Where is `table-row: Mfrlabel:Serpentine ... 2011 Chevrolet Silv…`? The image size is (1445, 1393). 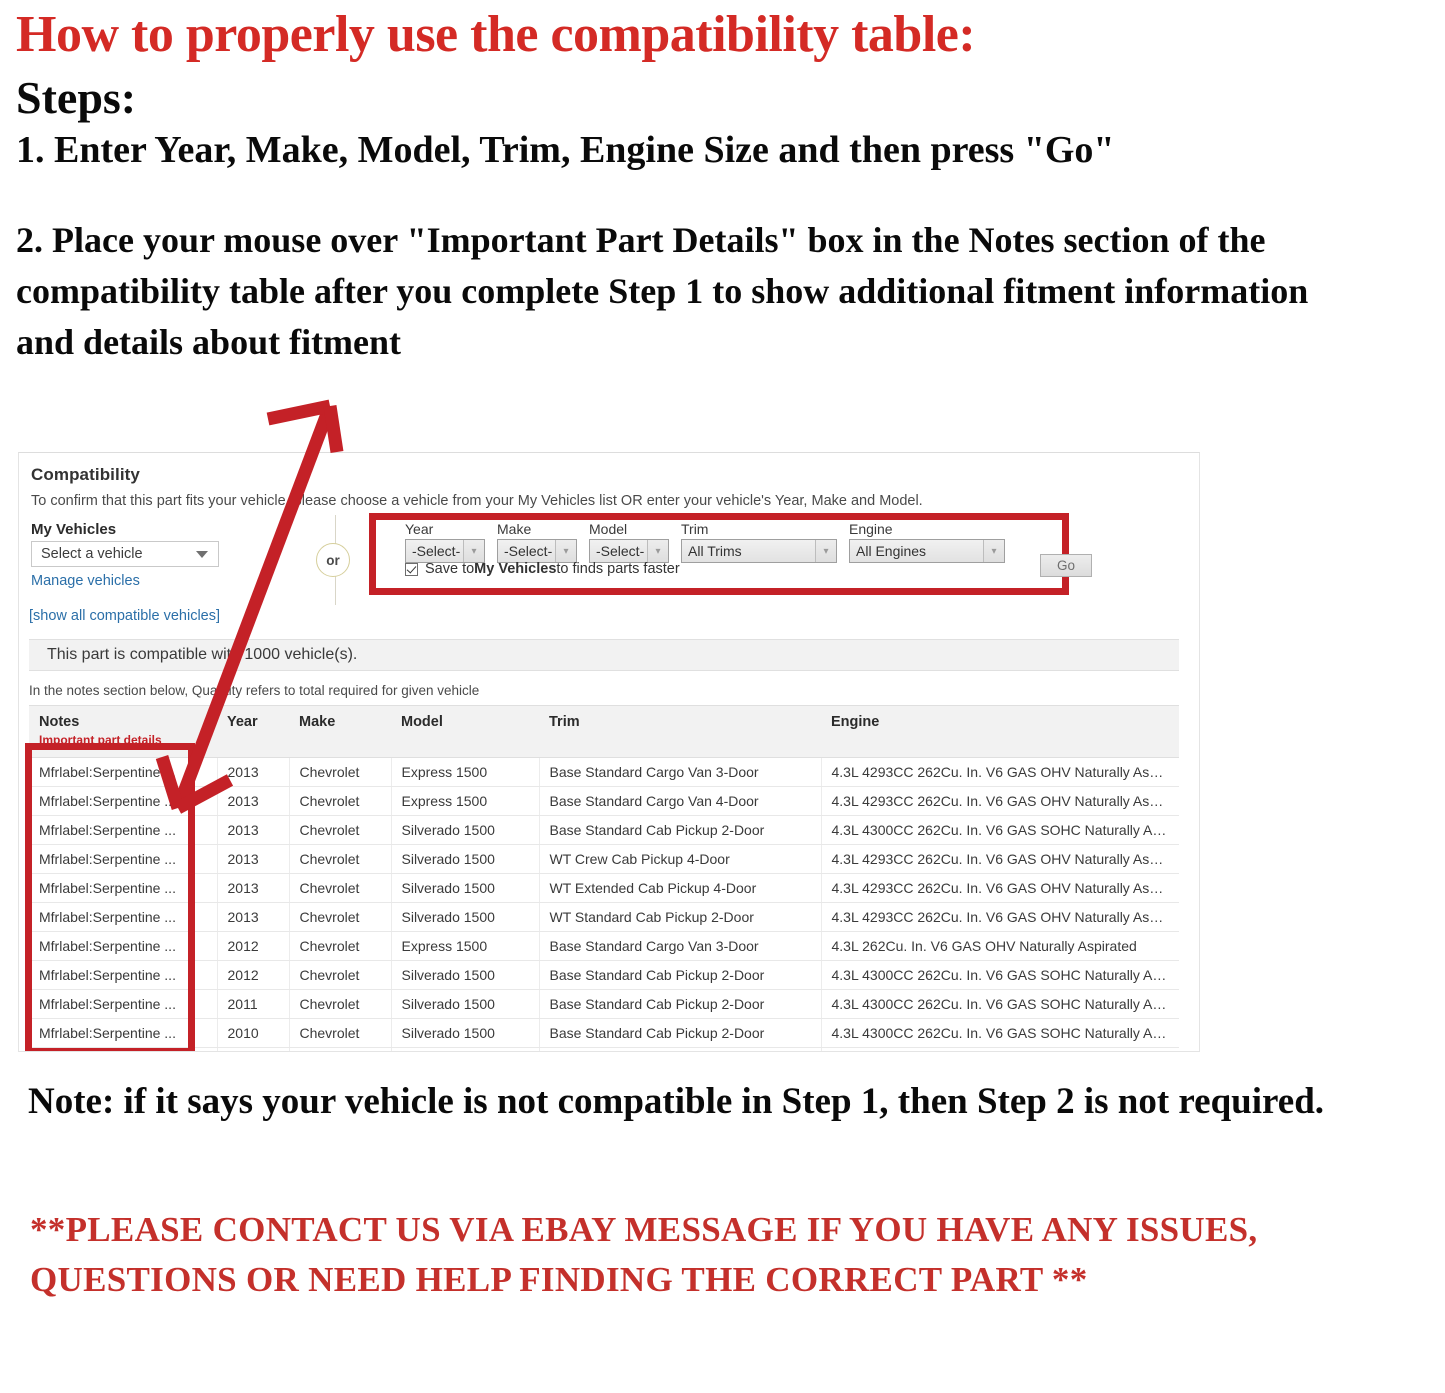
table-row: Mfrlabel:Serpentine ... 2011 Chevrolet Silv… is located at coordinates (604, 1004).